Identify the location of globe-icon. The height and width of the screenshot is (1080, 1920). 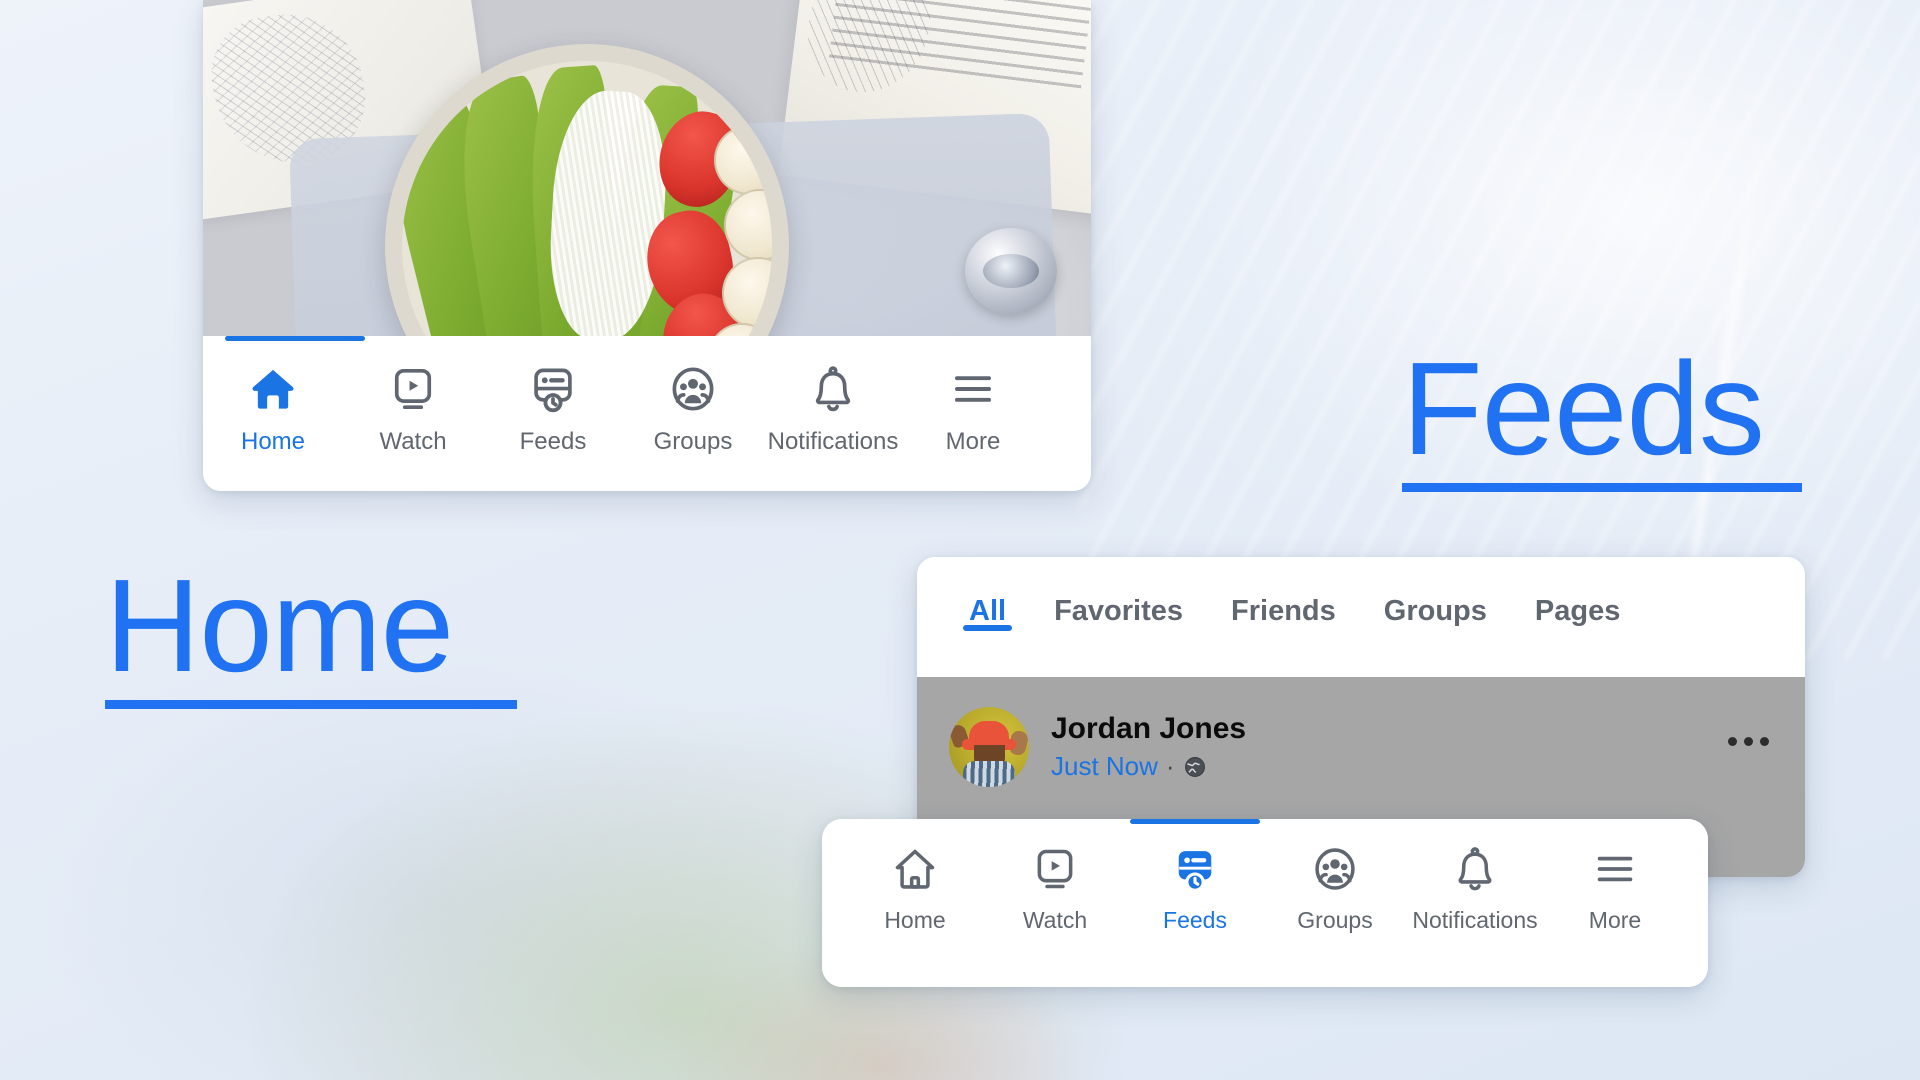
(1195, 767).